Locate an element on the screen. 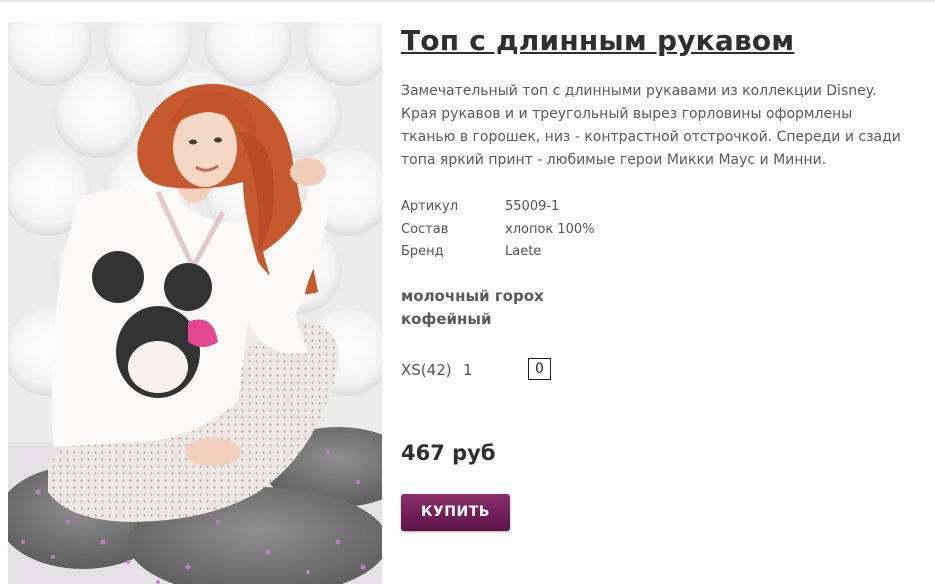 This screenshot has height=584, width=935. spec-row-article: Артикул 55009-1 is located at coordinates (498, 207).